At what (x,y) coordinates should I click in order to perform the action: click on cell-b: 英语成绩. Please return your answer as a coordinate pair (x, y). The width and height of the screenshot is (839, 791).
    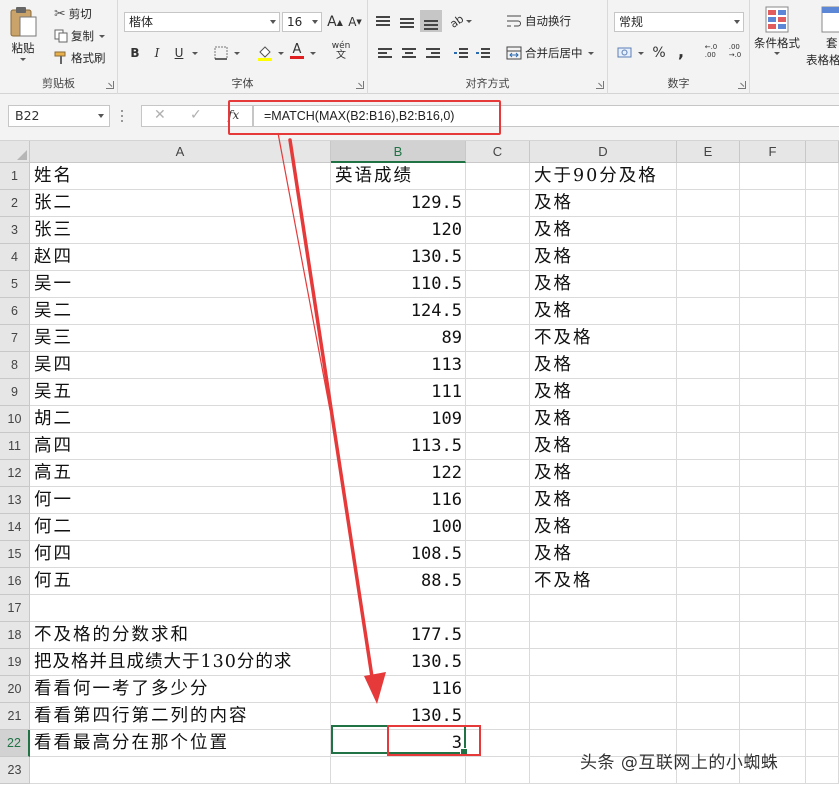
    Looking at the image, I should click on (398, 176).